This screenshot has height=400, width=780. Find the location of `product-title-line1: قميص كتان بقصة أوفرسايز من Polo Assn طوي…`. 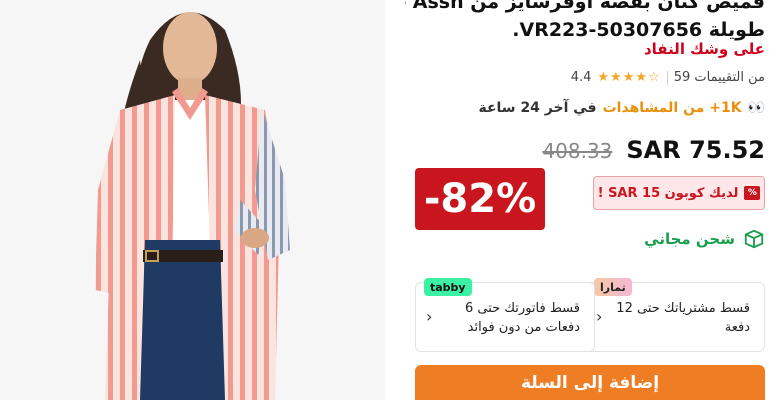

product-title-line1: قميص كتان بقصة أوفرسايز من Polo Assn طوي… is located at coordinates (585, 6).